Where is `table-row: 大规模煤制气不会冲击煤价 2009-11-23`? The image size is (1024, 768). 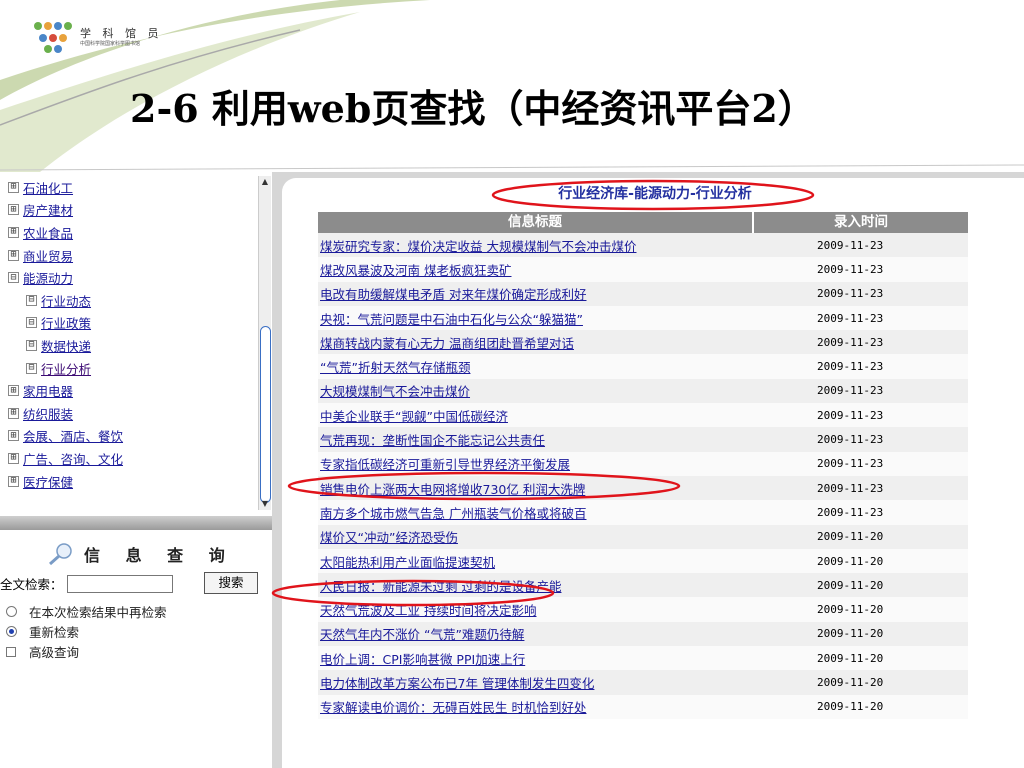
table-row: 大规模煤制气不会冲击煤价 2009-11-23 is located at coordinates (643, 391).